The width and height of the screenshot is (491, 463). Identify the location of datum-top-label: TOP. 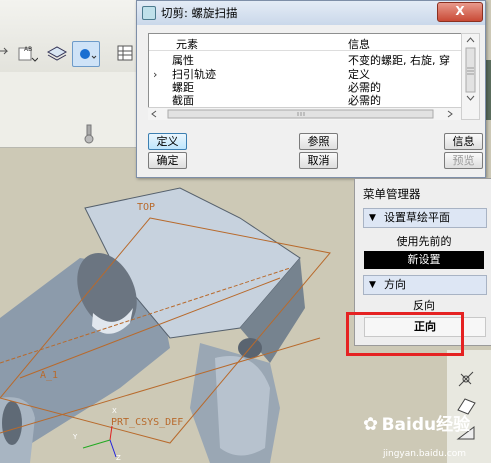
(146, 207).